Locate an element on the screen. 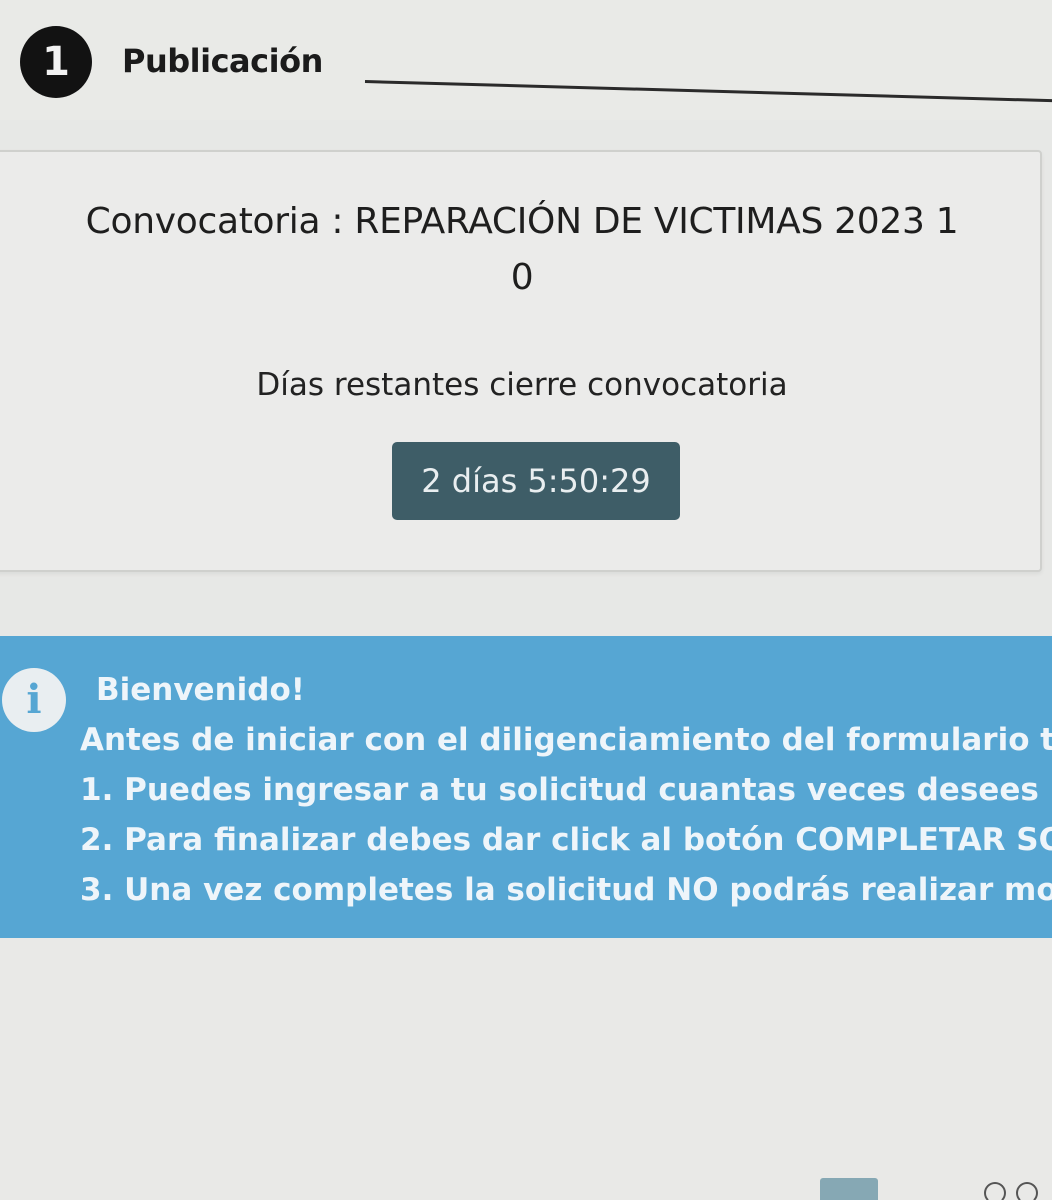 This screenshot has height=1200, width=1052. step-number-badge: 1 is located at coordinates (56, 62).